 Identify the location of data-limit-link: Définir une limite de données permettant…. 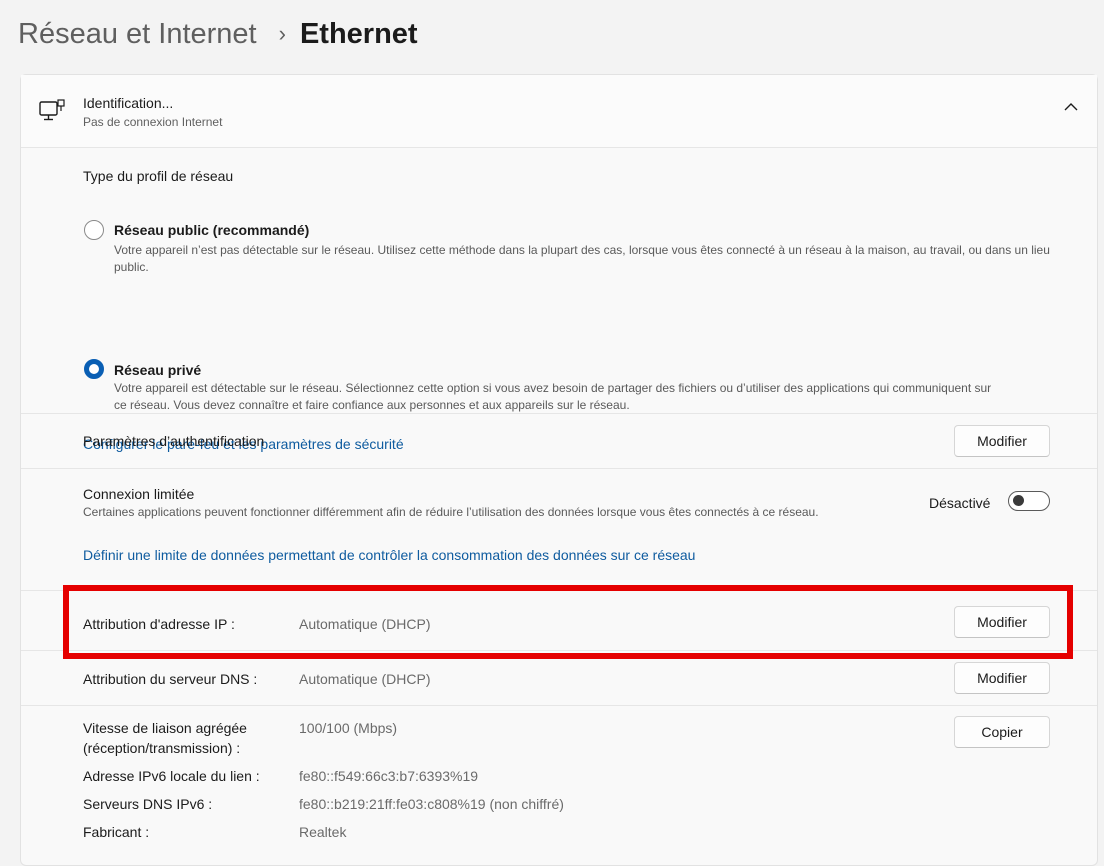
(389, 555).